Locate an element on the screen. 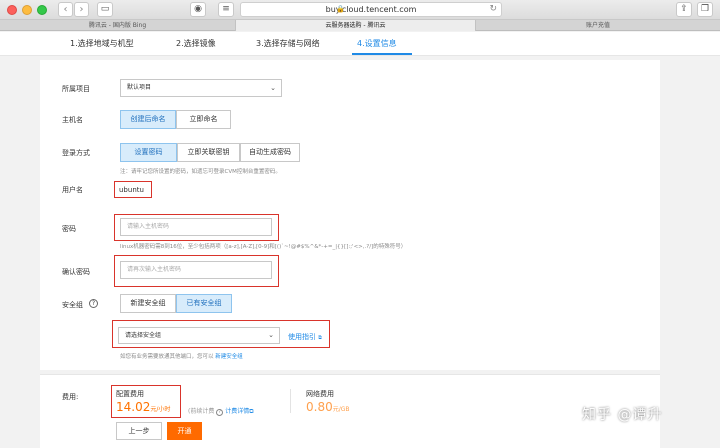 The width and height of the screenshot is (720, 448). step-region: 1.选择地域与机型 is located at coordinates (102, 44).